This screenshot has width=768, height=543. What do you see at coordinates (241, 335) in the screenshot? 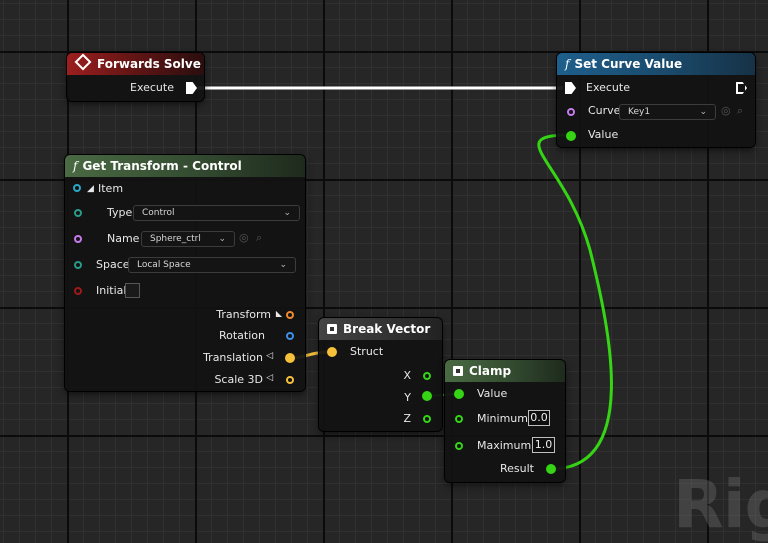
I see `rotation-label: Rotation` at bounding box center [241, 335].